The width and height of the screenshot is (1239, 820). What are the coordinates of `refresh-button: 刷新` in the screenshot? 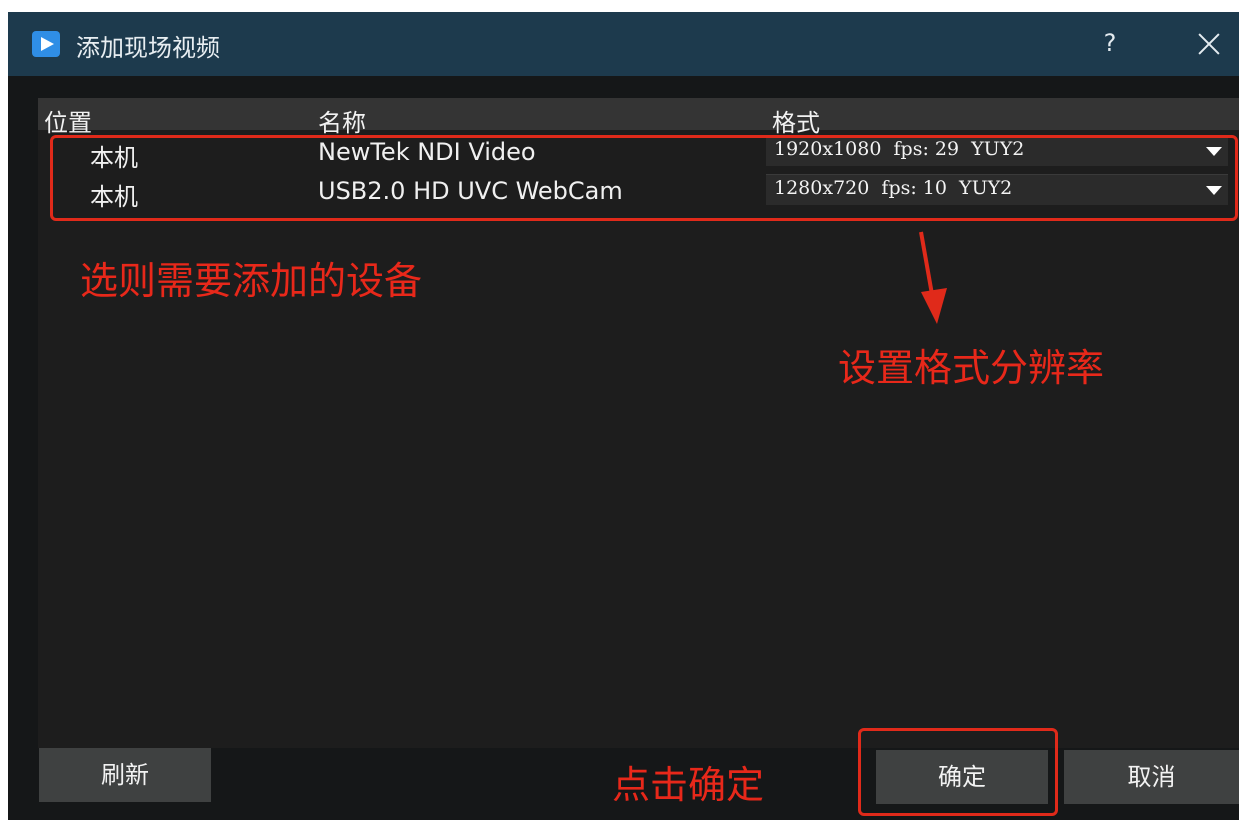 It's located at (125, 775).